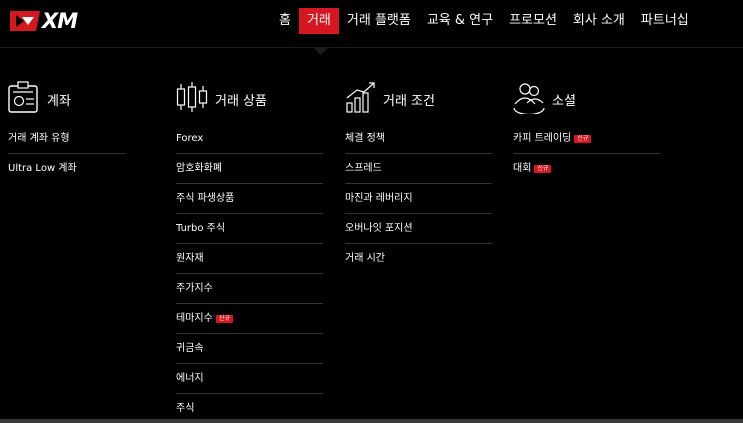 The image size is (743, 423). I want to click on menu-item-label: Turbo 주식, so click(201, 228).